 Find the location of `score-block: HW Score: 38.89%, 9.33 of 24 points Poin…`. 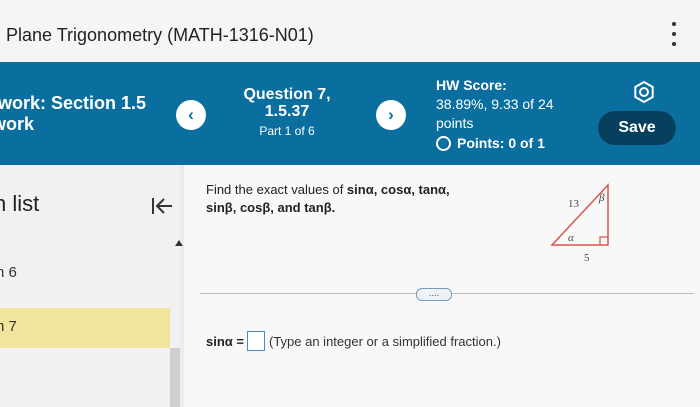

score-block: HW Score: 38.89%, 9.33 of 24 points Poin… is located at coordinates (495, 114).